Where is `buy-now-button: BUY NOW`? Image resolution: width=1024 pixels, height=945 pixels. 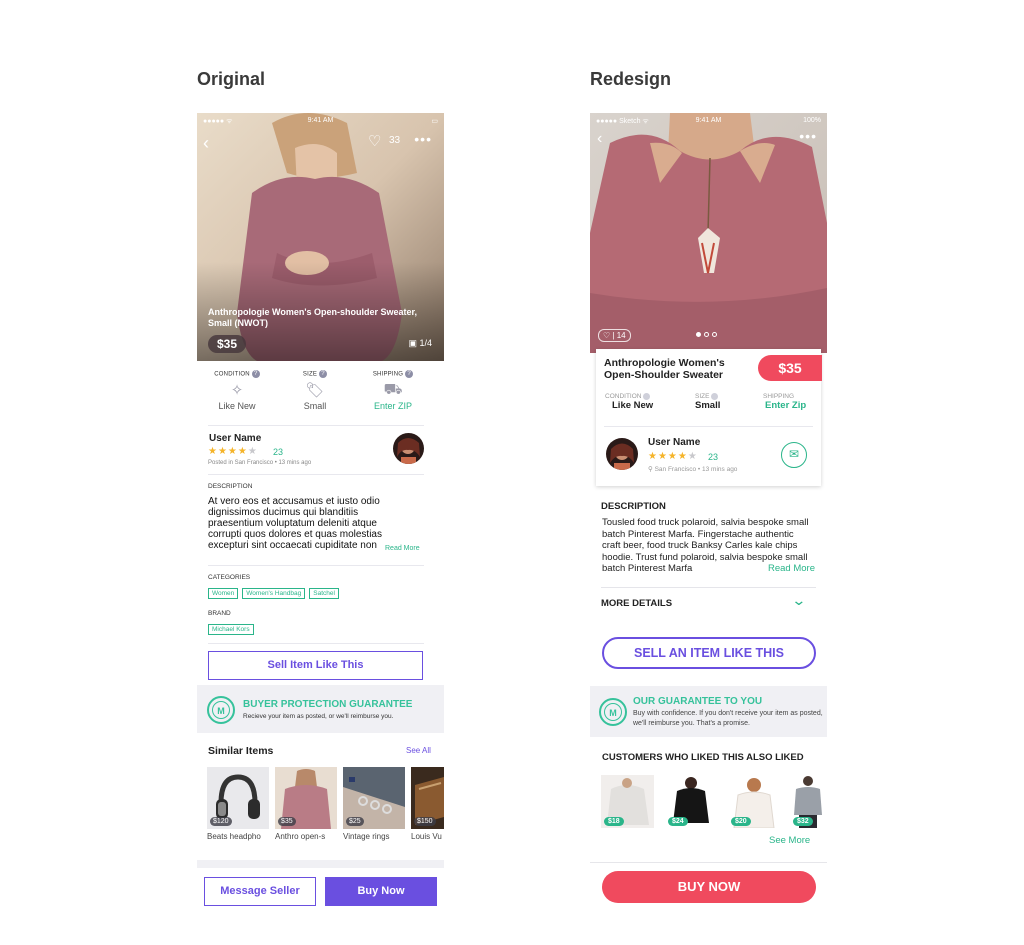 buy-now-button: BUY NOW is located at coordinates (709, 887).